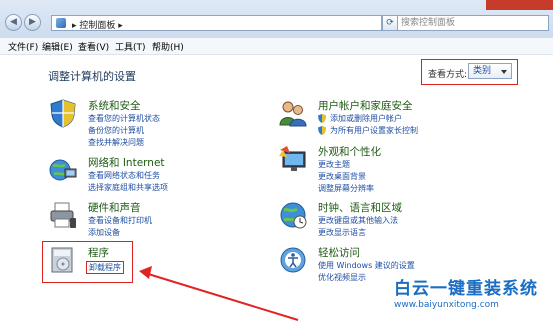  I want to click on category-link: 更改显示语言, so click(342, 232).